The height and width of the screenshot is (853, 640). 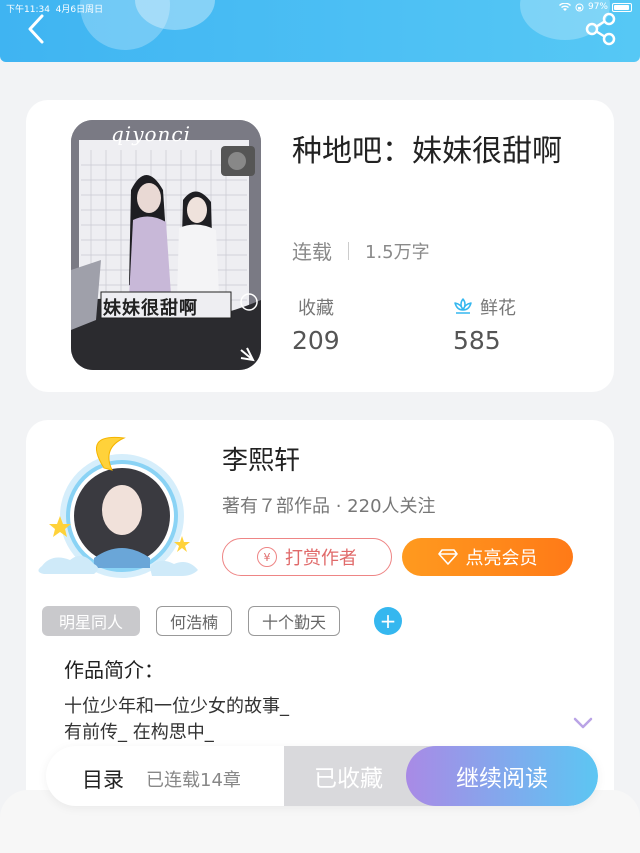 What do you see at coordinates (267, 557) in the screenshot?
I see `yen-icon: ¥` at bounding box center [267, 557].